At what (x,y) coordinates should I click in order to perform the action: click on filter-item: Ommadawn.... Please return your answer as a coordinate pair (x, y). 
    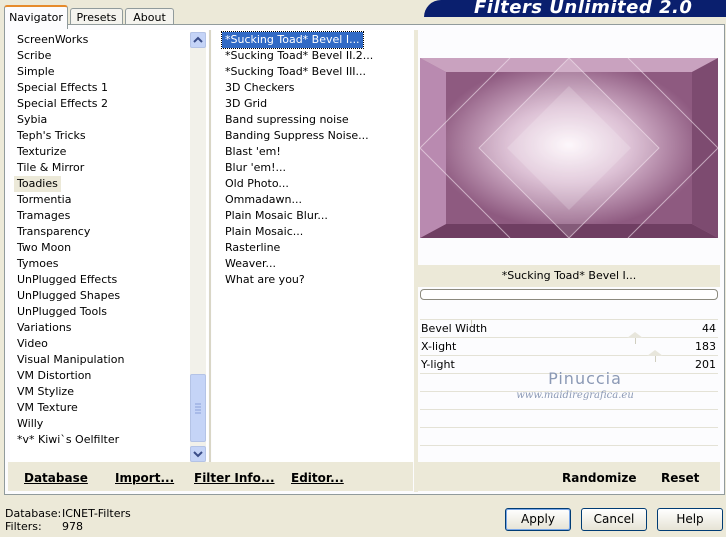
    Looking at the image, I should click on (297, 200).